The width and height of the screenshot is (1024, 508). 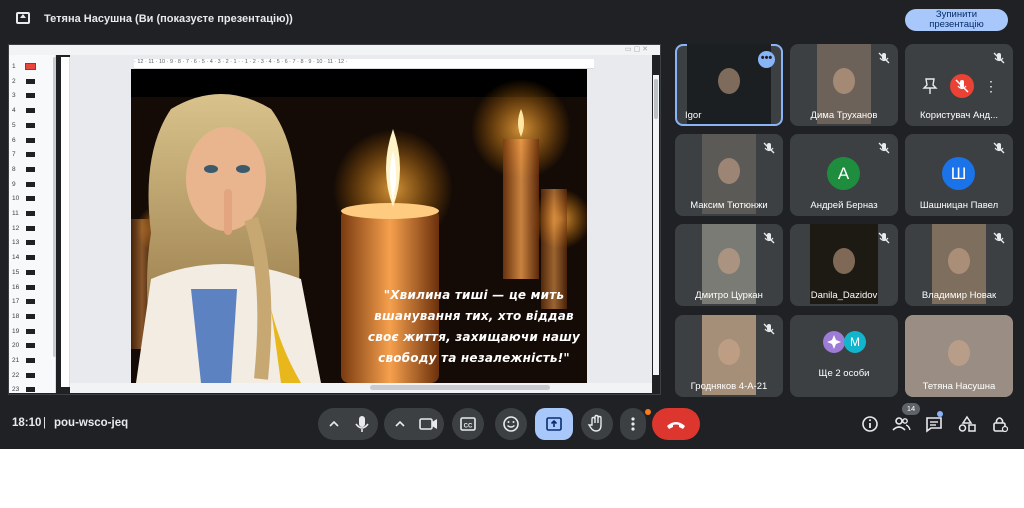 I want to click on info-icon, so click(x=870, y=424).